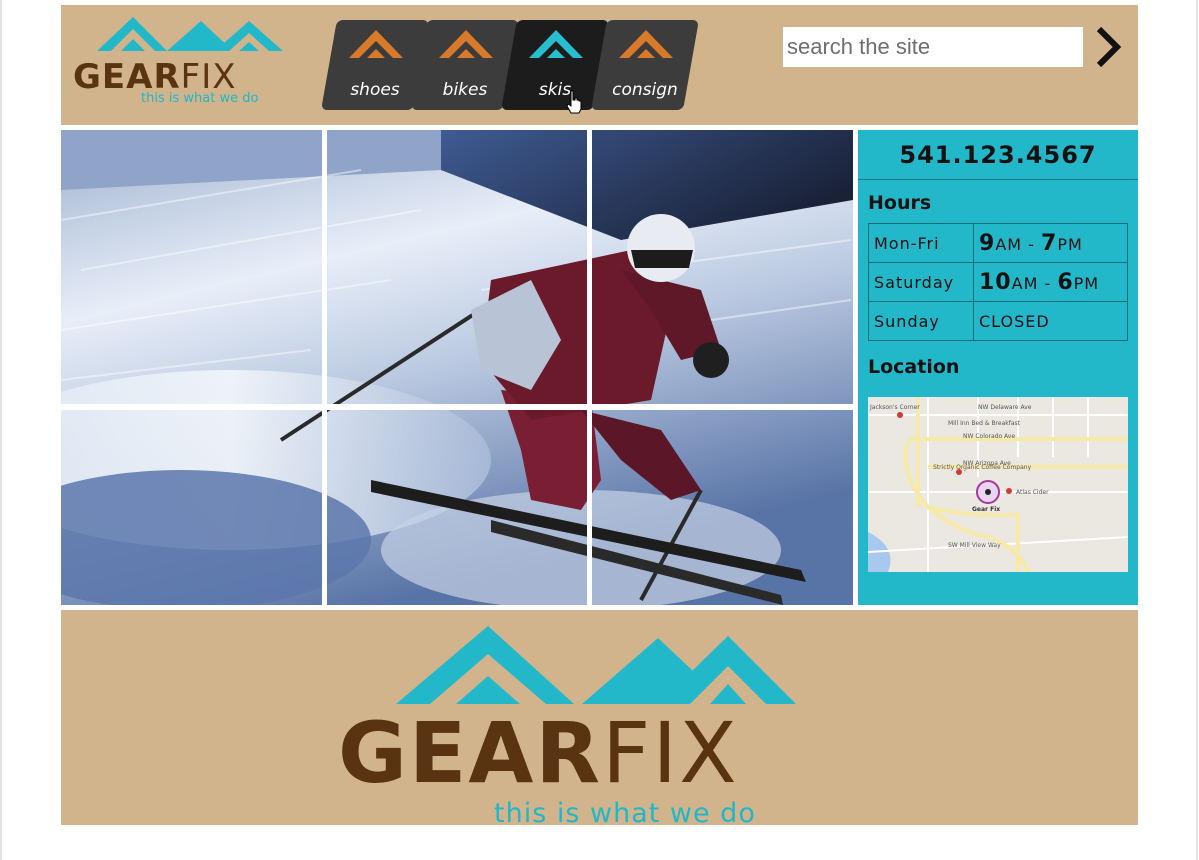  Describe the element at coordinates (375, 90) in the screenshot. I see `nav-label-shoes: shoes` at that location.